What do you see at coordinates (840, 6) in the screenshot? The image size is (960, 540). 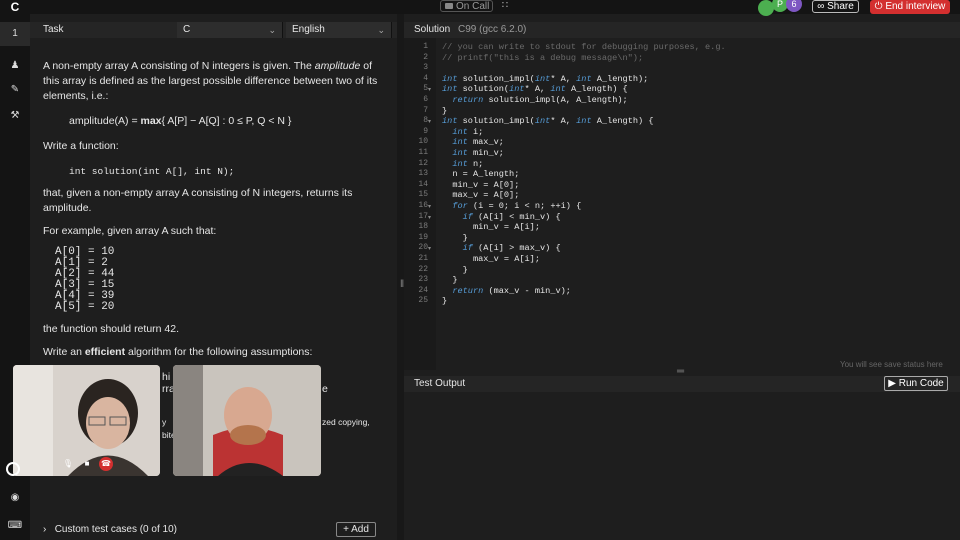 I see `share-label: Share` at bounding box center [840, 6].